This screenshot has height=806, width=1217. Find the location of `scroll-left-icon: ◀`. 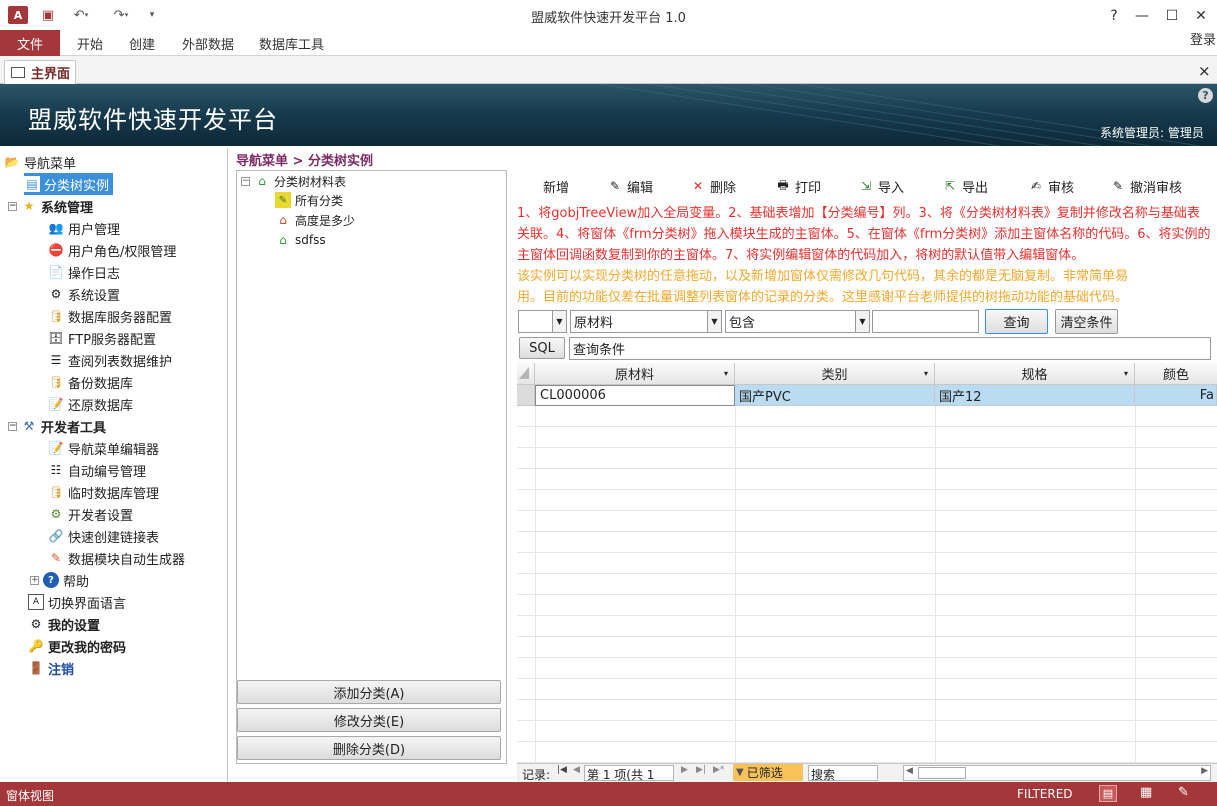

scroll-left-icon: ◀ is located at coordinates (909, 771).